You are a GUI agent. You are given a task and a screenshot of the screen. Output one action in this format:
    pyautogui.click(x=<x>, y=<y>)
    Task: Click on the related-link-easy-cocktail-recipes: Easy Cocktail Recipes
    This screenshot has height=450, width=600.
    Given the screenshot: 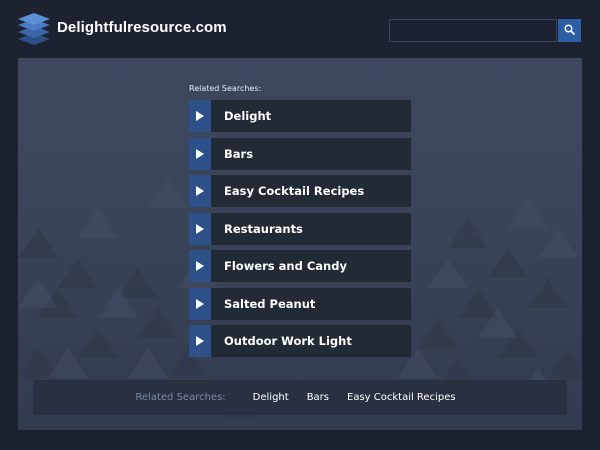 What is the action you would take?
    pyautogui.click(x=300, y=191)
    